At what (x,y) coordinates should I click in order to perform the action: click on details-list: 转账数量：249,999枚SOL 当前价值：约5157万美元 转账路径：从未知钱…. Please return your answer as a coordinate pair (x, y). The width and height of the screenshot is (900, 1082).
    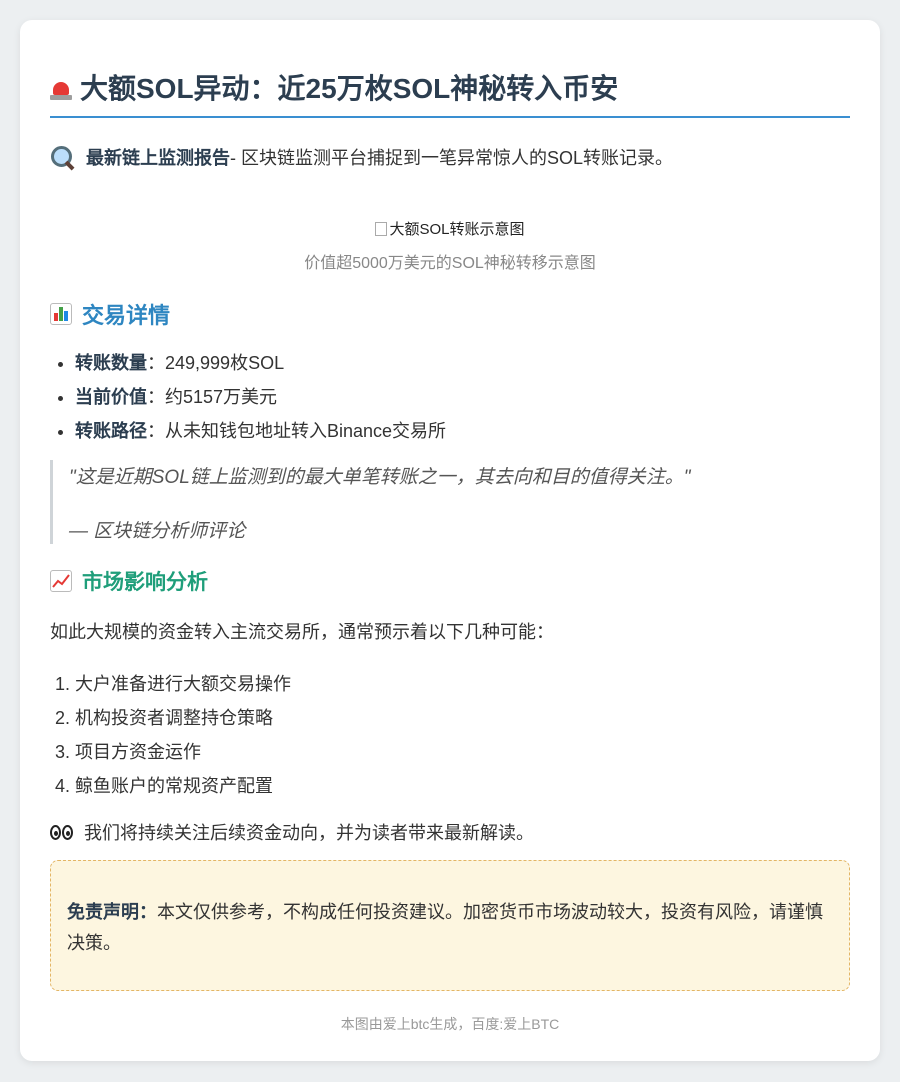
    Looking at the image, I should click on (248, 397).